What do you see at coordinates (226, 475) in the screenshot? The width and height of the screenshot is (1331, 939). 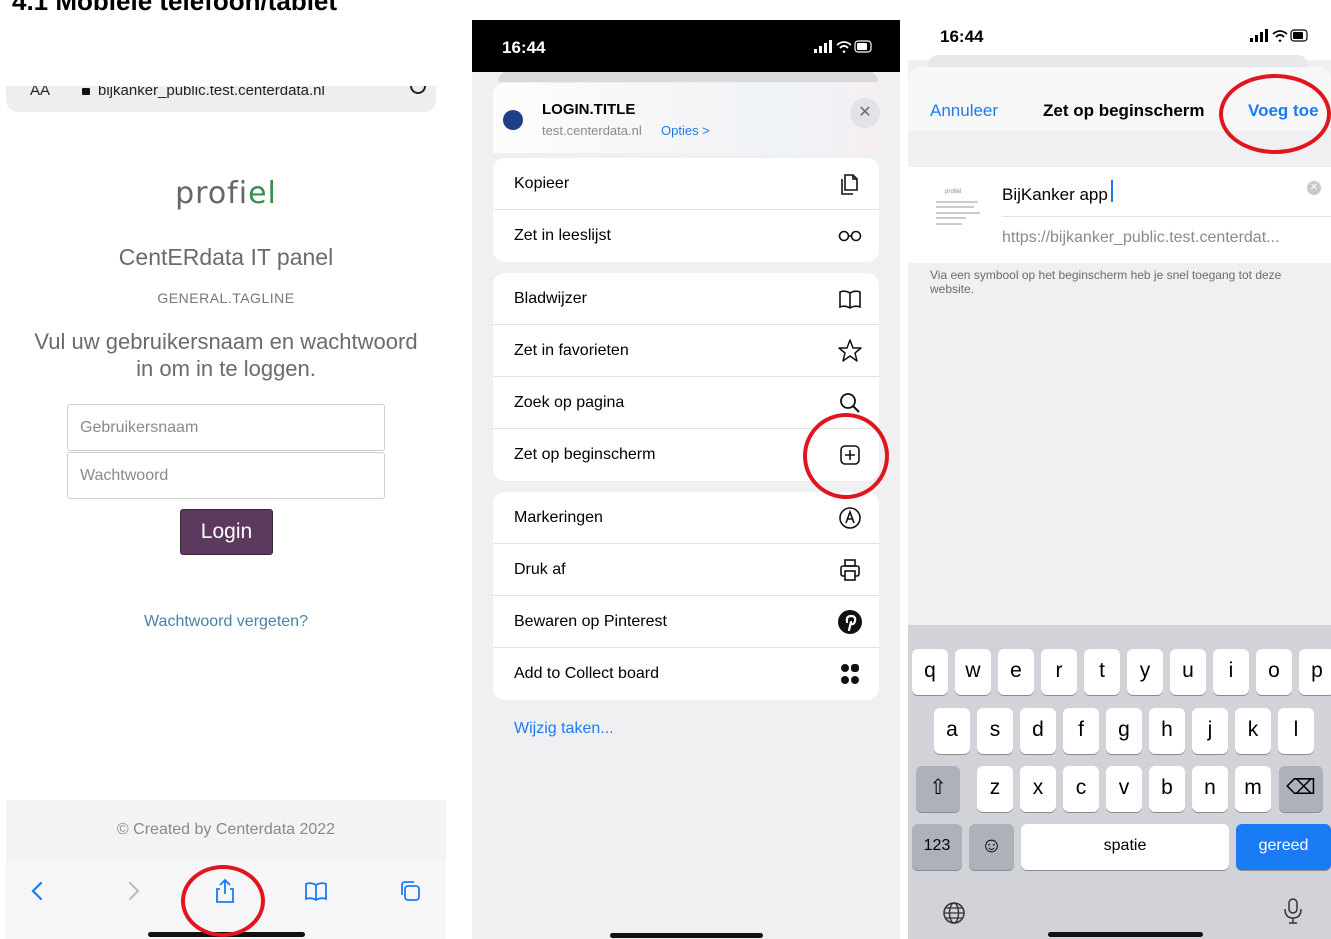 I see `password-field` at bounding box center [226, 475].